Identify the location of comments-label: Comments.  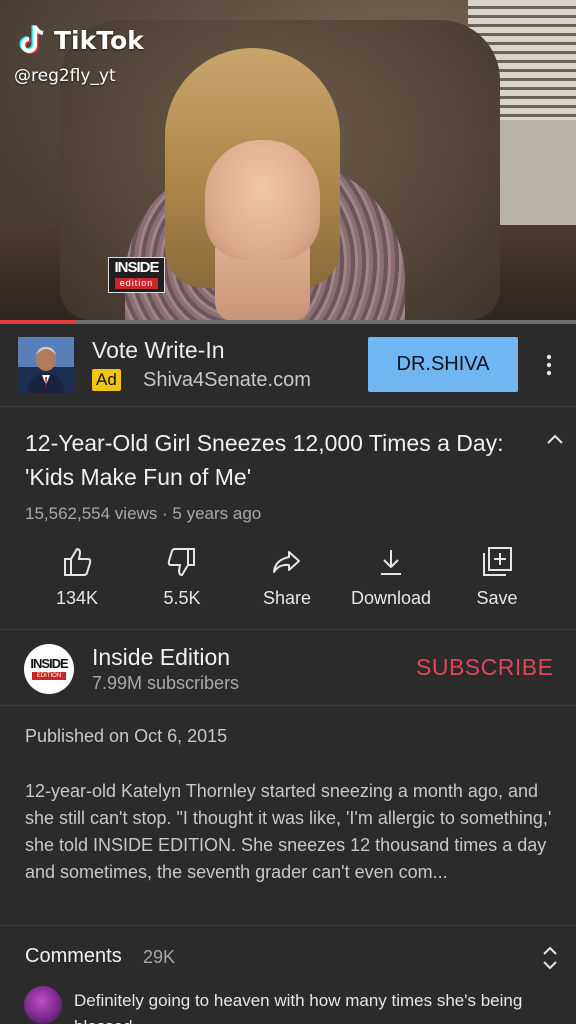
(73, 956).